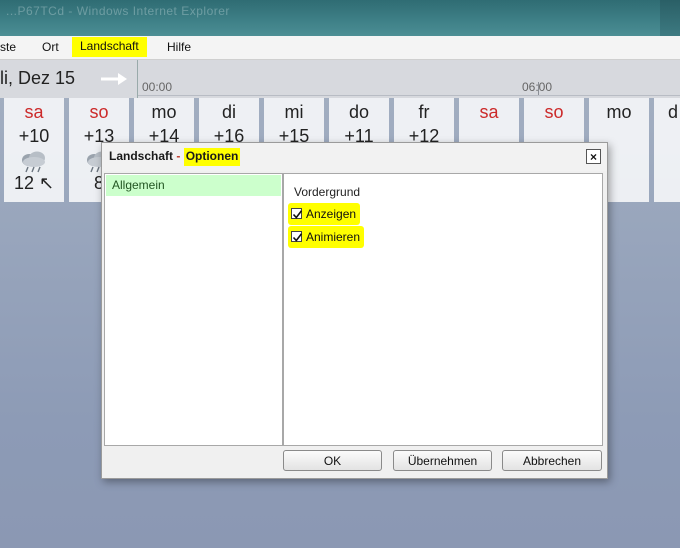 The image size is (680, 548). I want to click on day-temperature: +10, so click(34, 136).